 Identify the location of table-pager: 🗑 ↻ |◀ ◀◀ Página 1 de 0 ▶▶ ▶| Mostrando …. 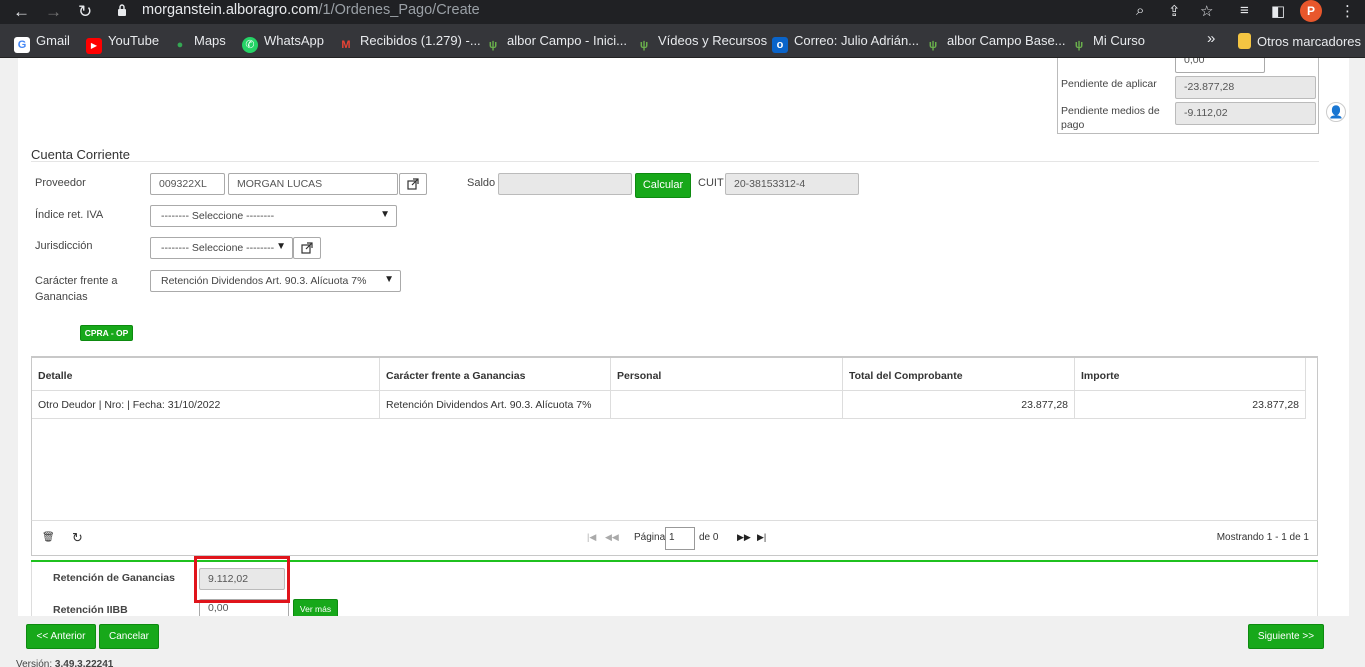
(674, 538).